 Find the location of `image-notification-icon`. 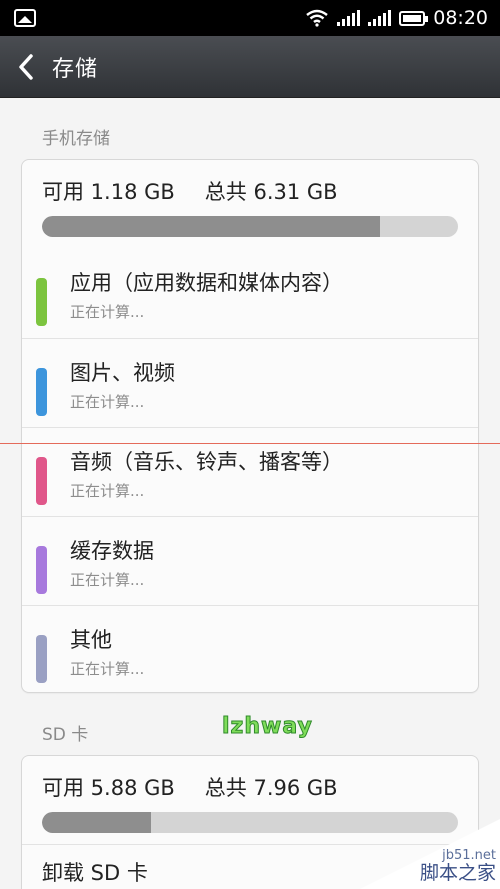

image-notification-icon is located at coordinates (25, 18).